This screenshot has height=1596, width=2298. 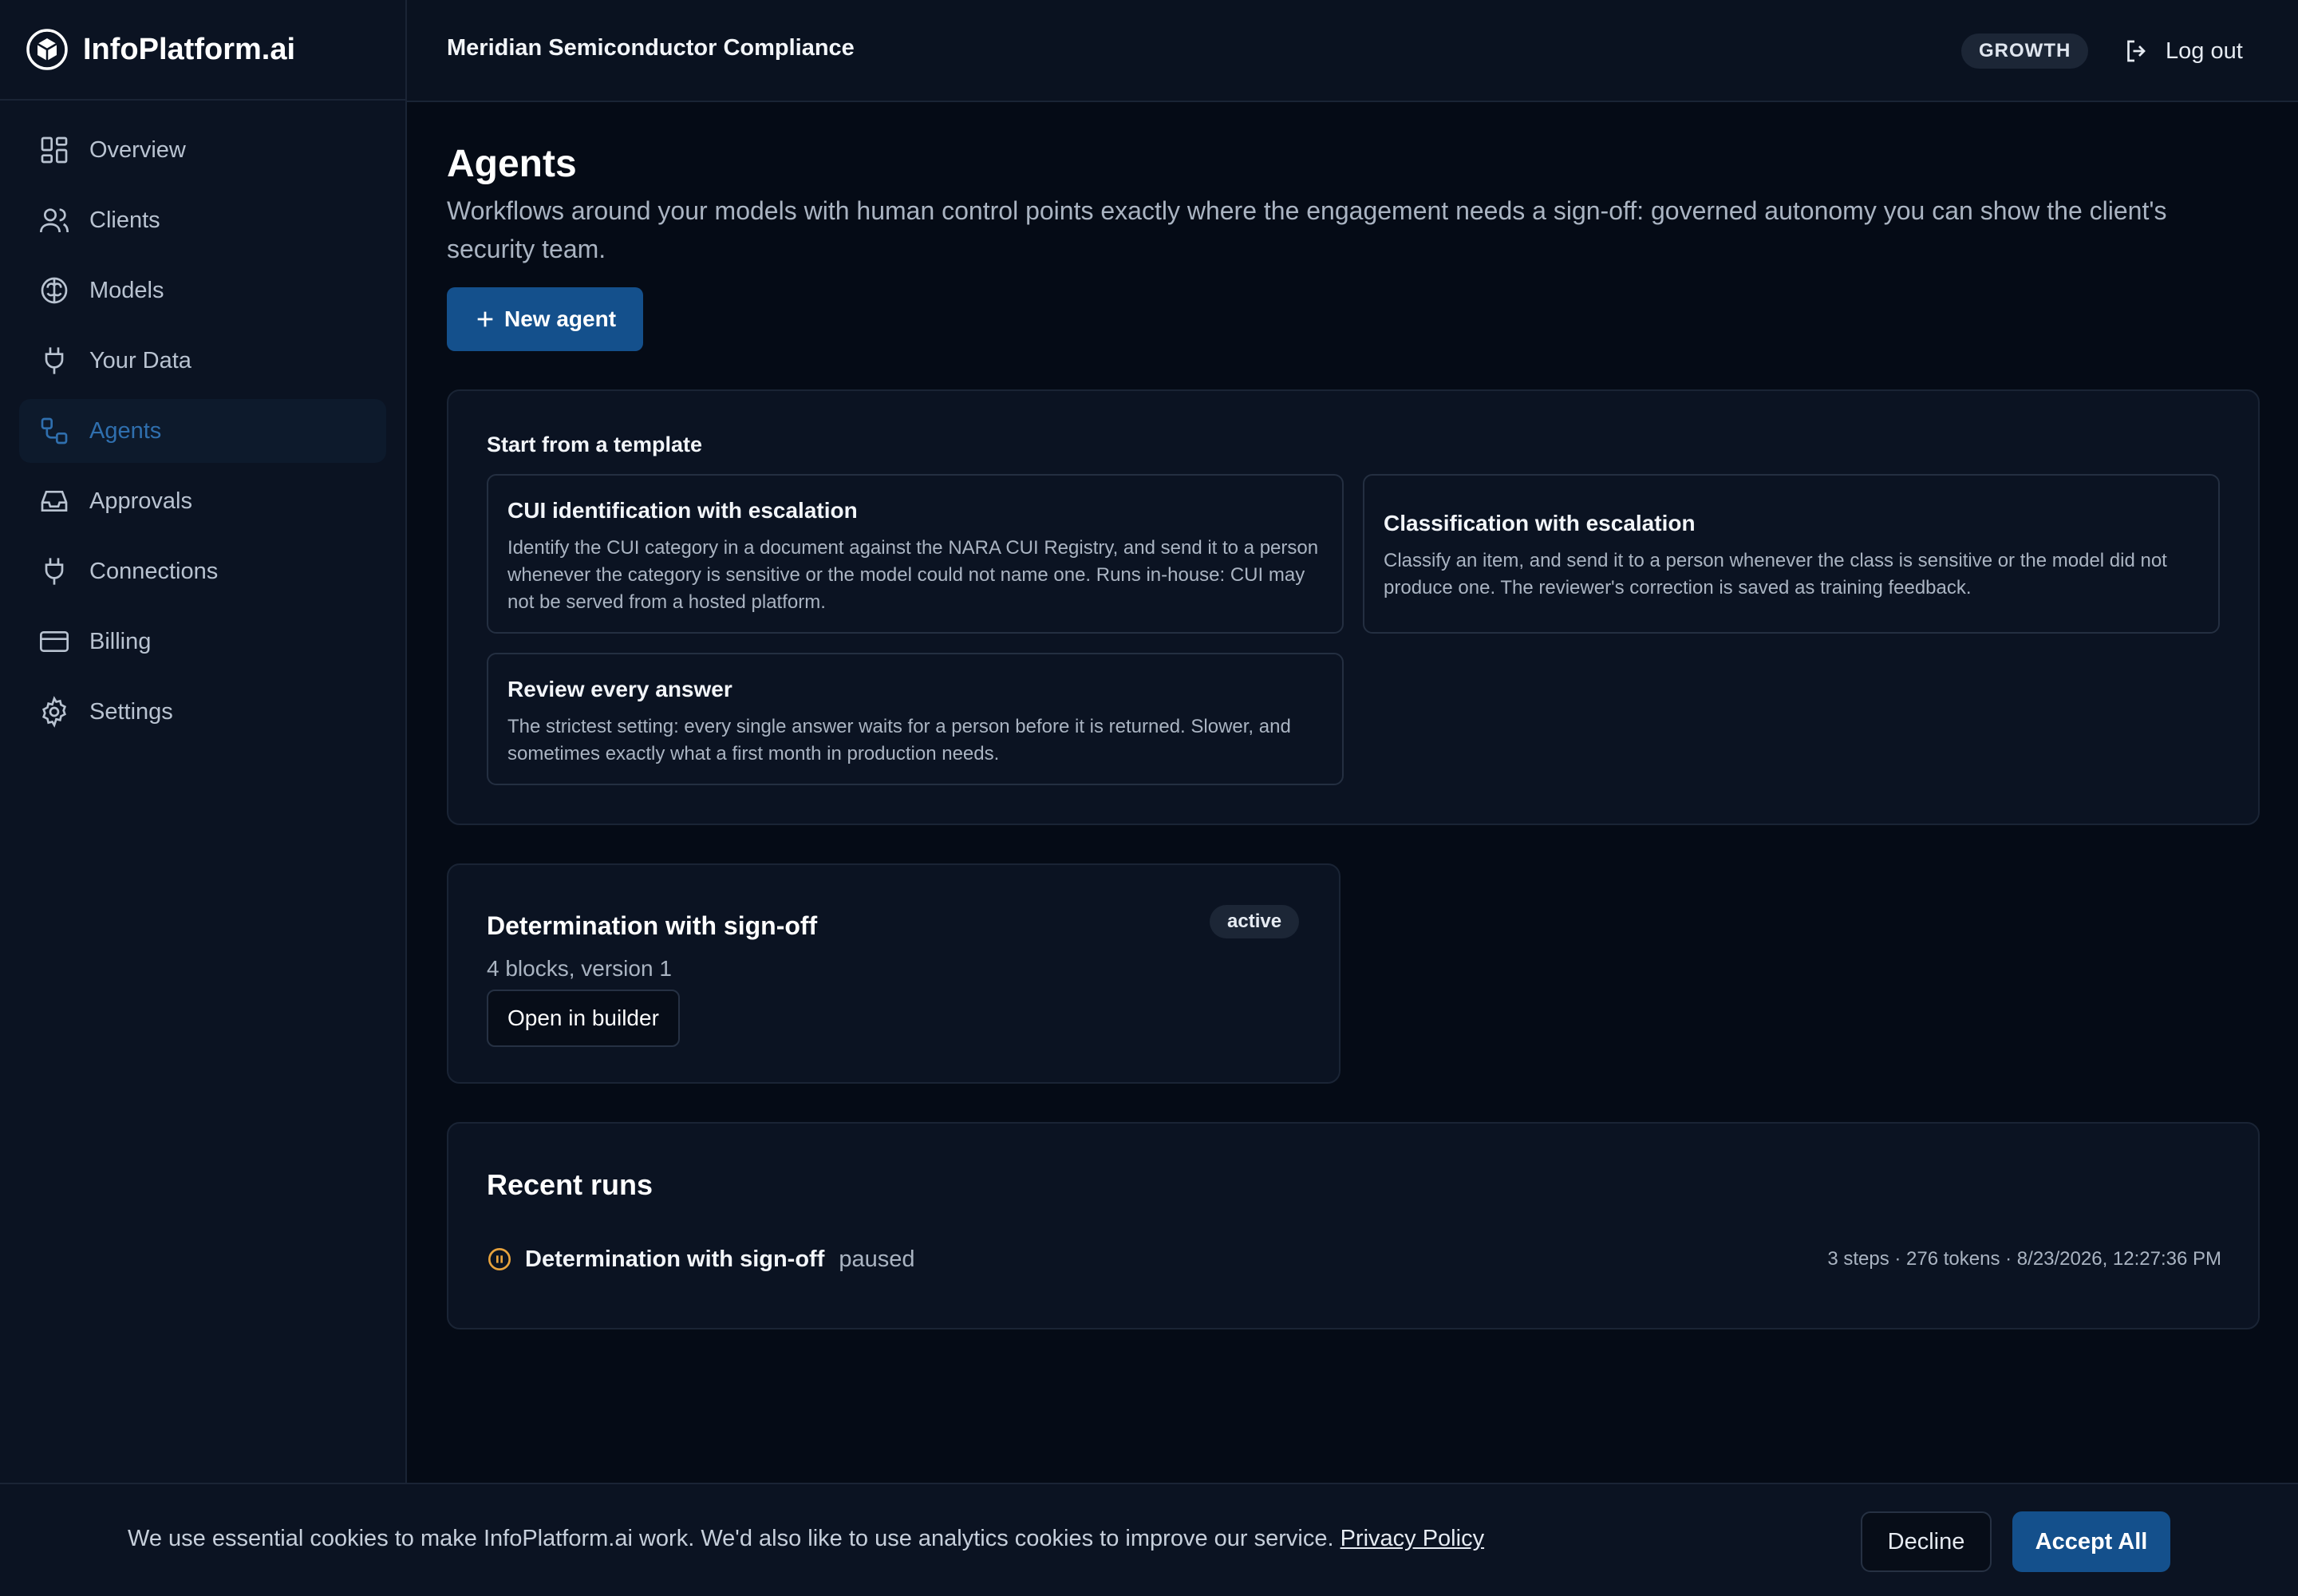 What do you see at coordinates (141, 360) in the screenshot?
I see `sidebar-item-label: Your Data` at bounding box center [141, 360].